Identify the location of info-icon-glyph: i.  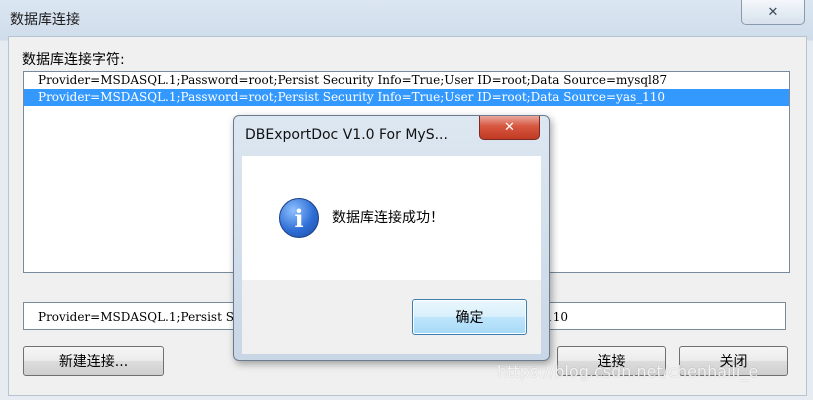
(299, 218).